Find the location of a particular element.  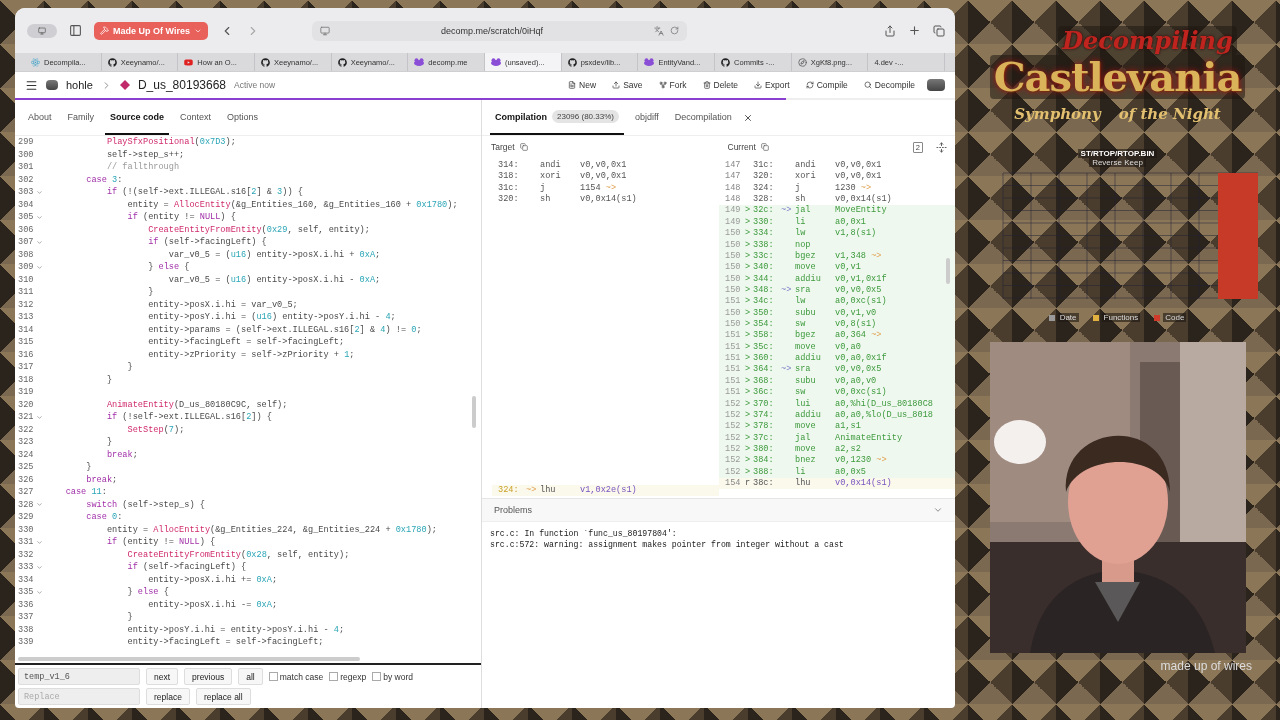

line-number: 332 is located at coordinates (26, 554).